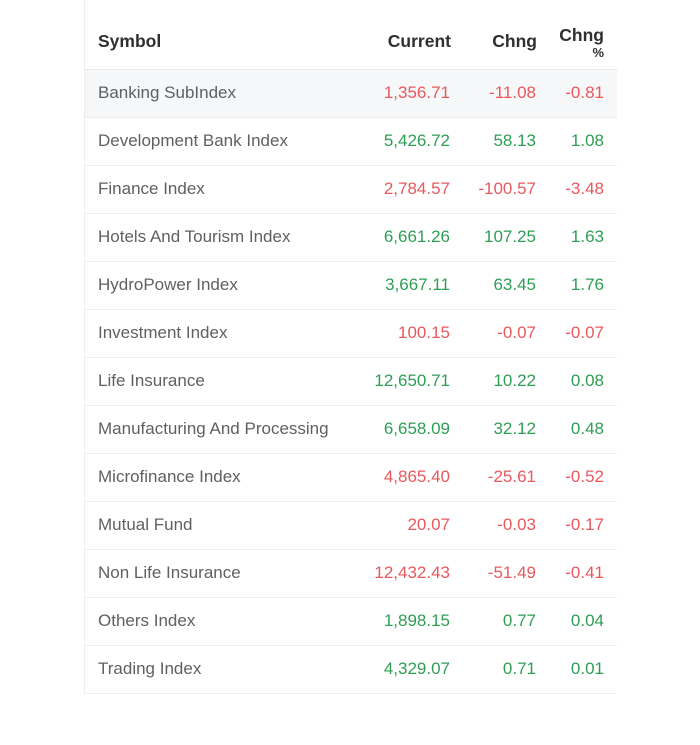 Image resolution: width=700 pixels, height=745 pixels. I want to click on table-row: Development Bank Index 5,426.72 58.13 1.08, so click(351, 141).